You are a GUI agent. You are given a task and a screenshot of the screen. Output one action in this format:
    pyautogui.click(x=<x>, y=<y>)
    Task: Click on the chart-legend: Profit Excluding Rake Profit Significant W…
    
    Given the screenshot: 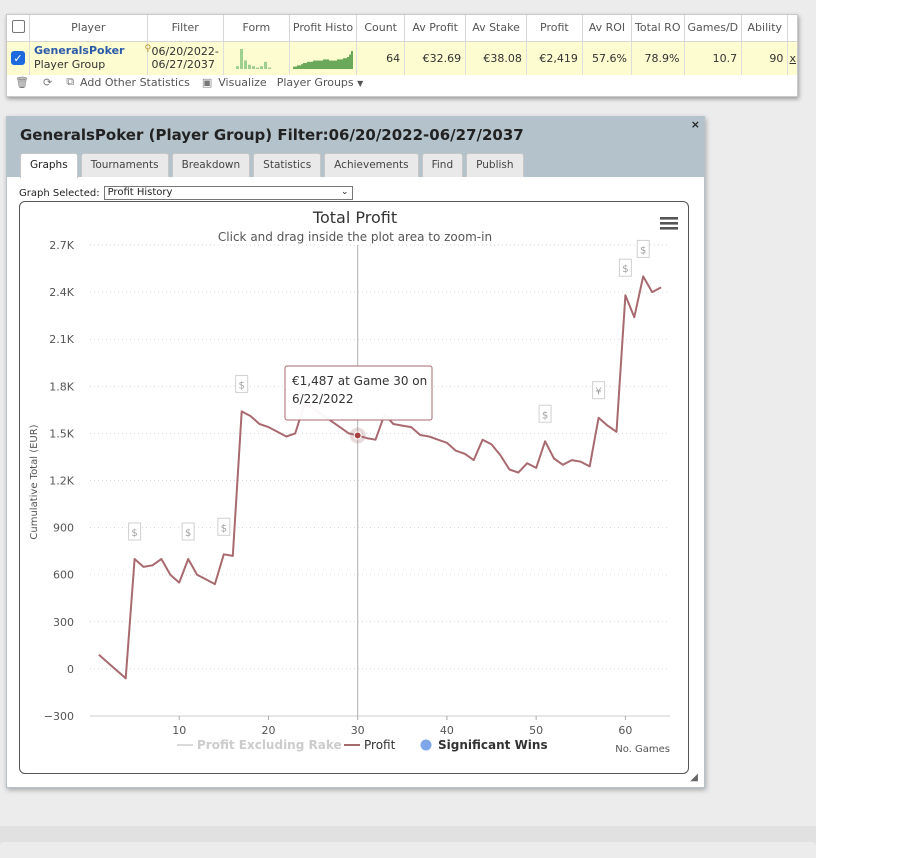 What is the action you would take?
    pyautogui.click(x=362, y=745)
    